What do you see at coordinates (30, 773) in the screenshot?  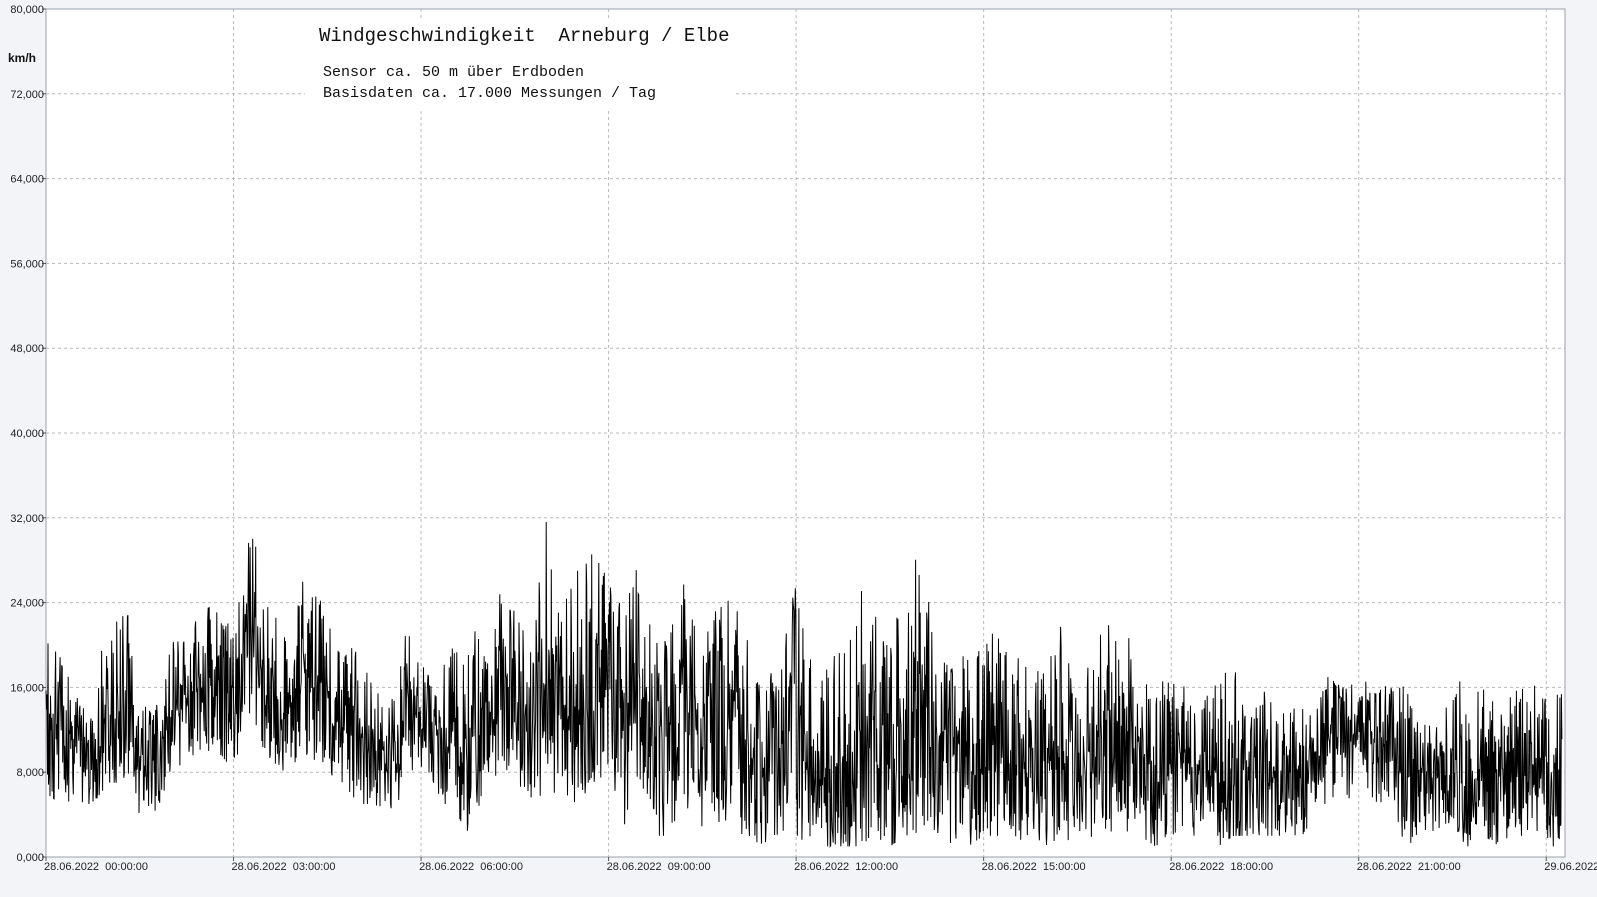 I see `y-tick-label: 8,000` at bounding box center [30, 773].